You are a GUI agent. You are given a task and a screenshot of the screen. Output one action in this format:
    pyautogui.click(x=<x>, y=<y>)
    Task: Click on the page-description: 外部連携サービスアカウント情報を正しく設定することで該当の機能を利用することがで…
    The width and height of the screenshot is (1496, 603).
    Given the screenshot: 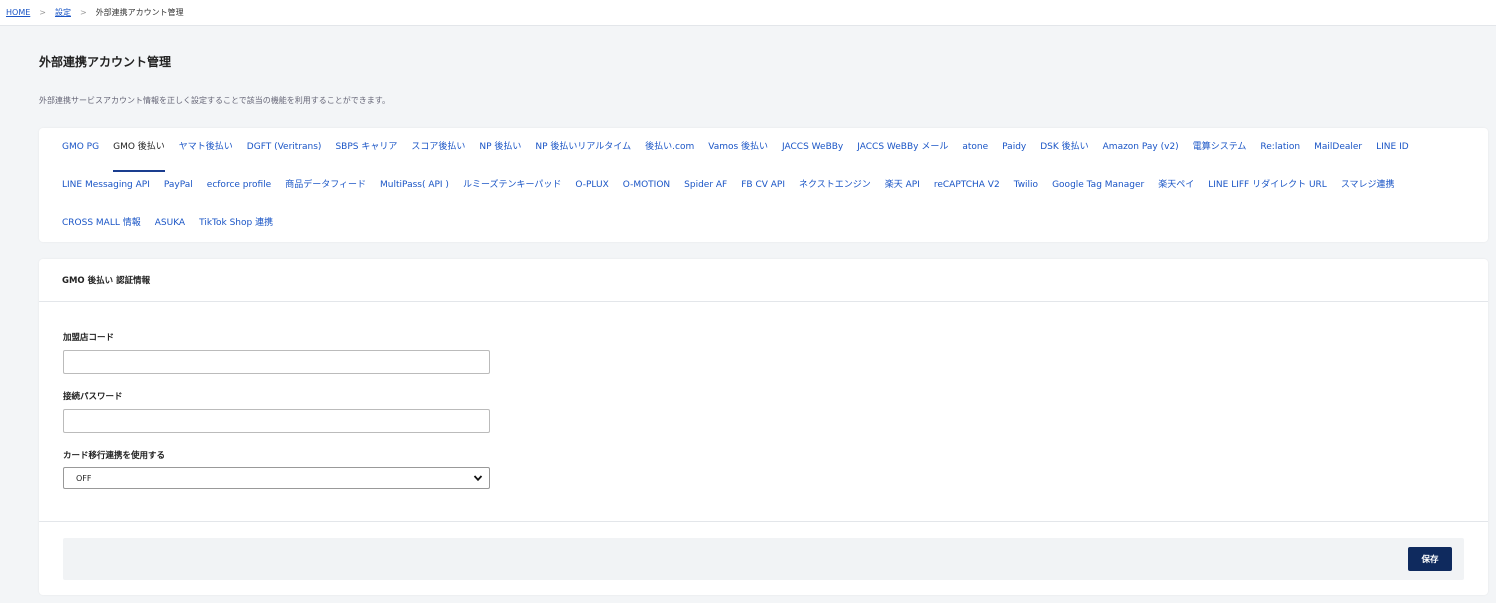 What is the action you would take?
    pyautogui.click(x=214, y=100)
    